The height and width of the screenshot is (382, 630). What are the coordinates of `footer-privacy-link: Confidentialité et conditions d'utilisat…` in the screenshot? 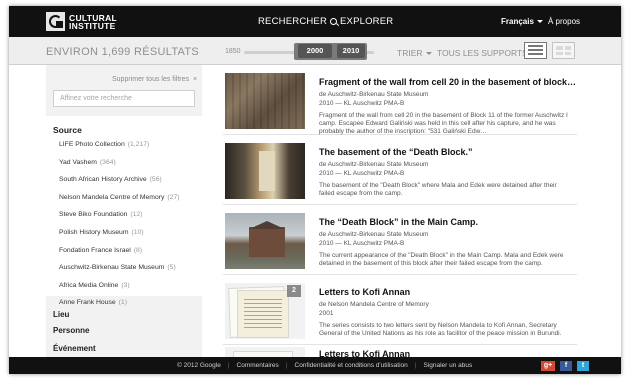 It's located at (351, 365).